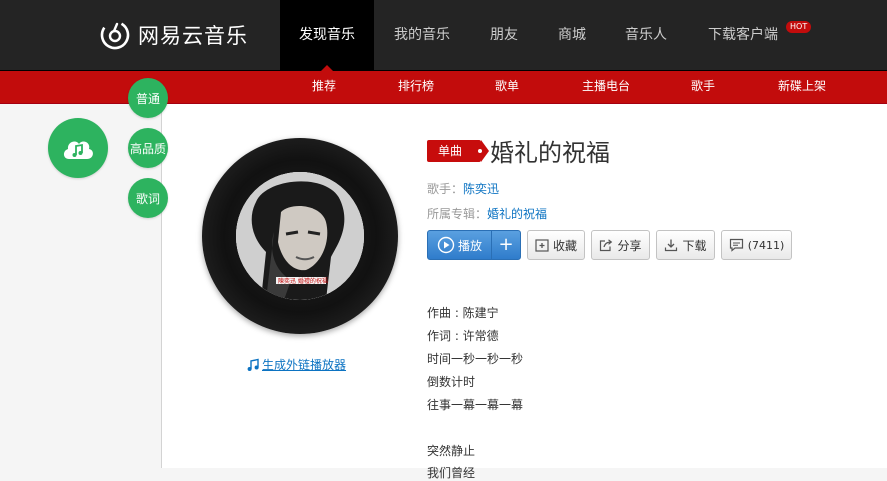 The height and width of the screenshot is (481, 887). I want to click on album-label: 所属专辑：, so click(457, 214).